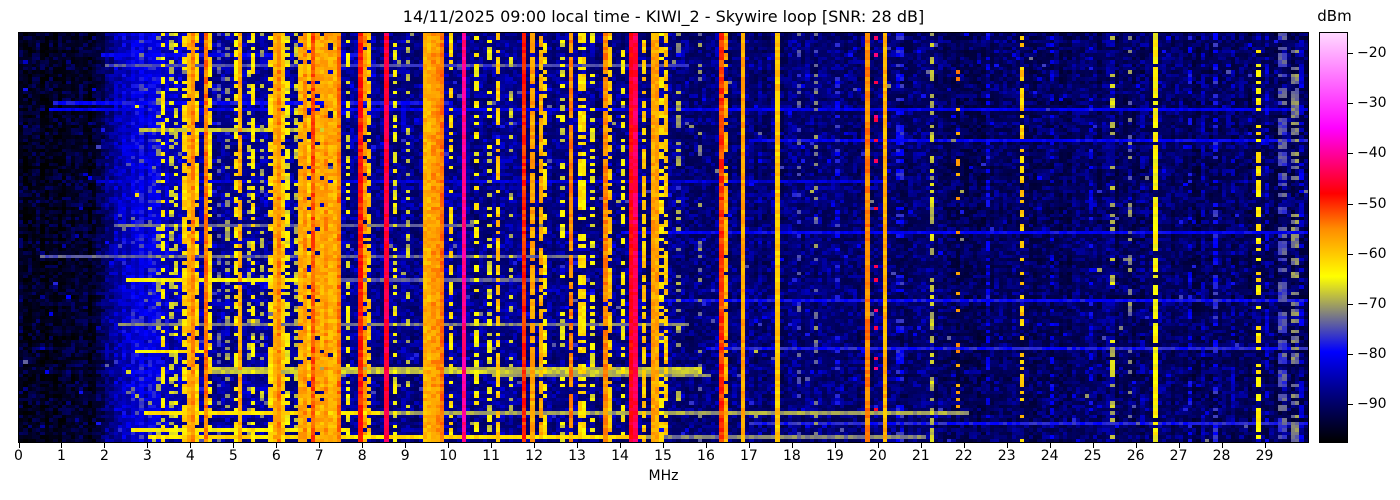 This screenshot has height=500, width=1400. Describe the element at coordinates (877, 456) in the screenshot. I see `x-tick-label: 20` at that location.